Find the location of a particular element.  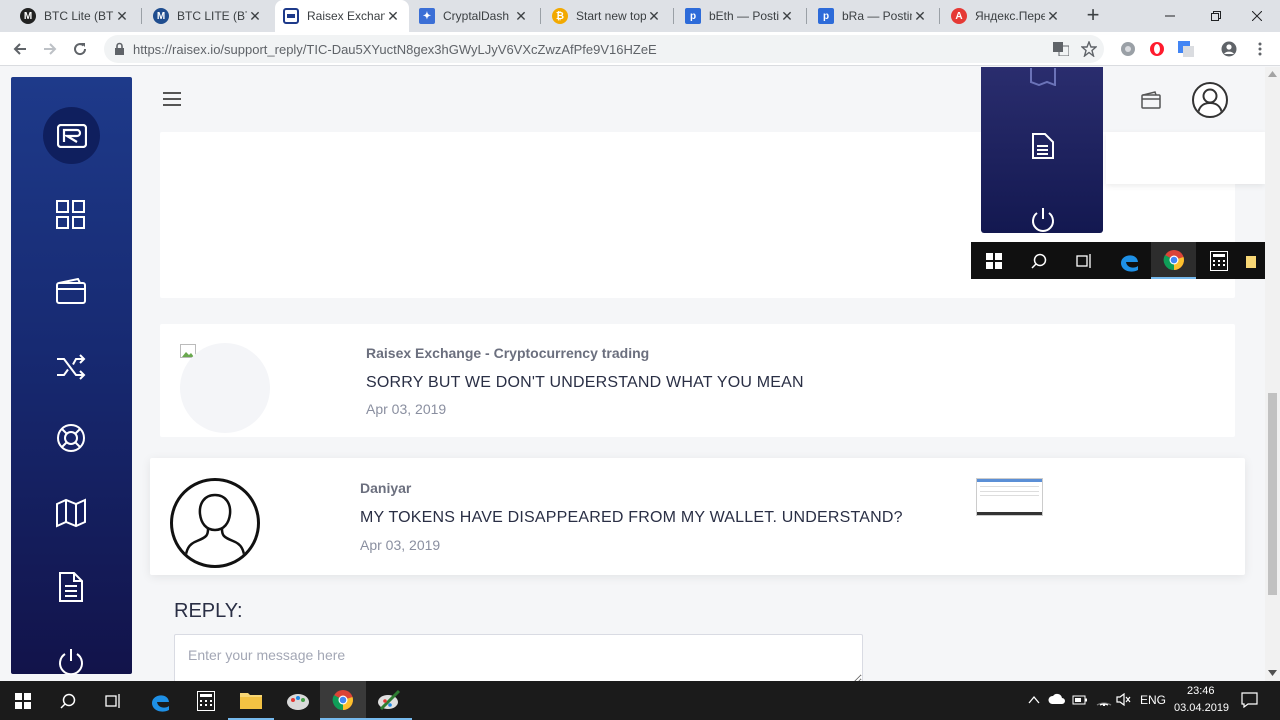

message-date: Apr 03, 2019 is located at coordinates (406, 409).